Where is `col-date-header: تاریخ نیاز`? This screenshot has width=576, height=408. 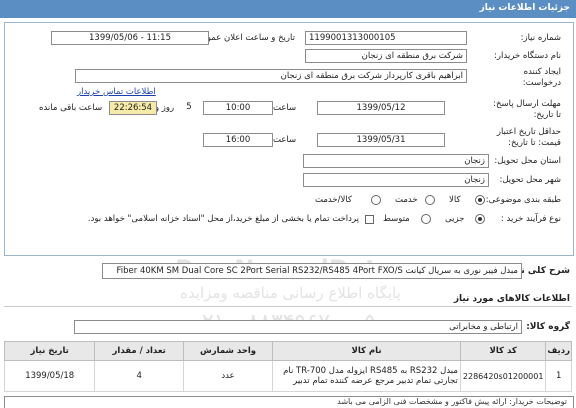
col-date-header: تاریخ نیاز is located at coordinates (49, 351).